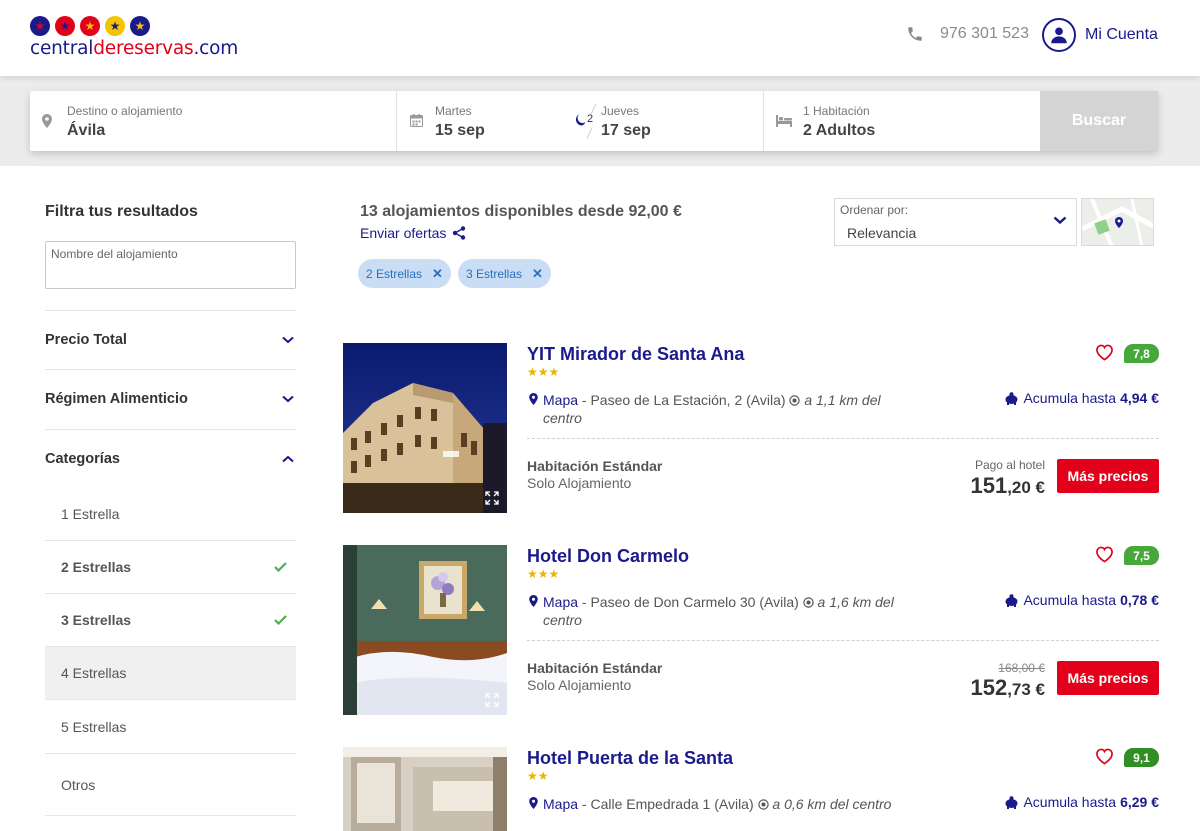 This screenshot has height=831, width=1200. What do you see at coordinates (668, 804) in the screenshot?
I see `address-text: - Calle Empedrada 1 (Avila)` at bounding box center [668, 804].